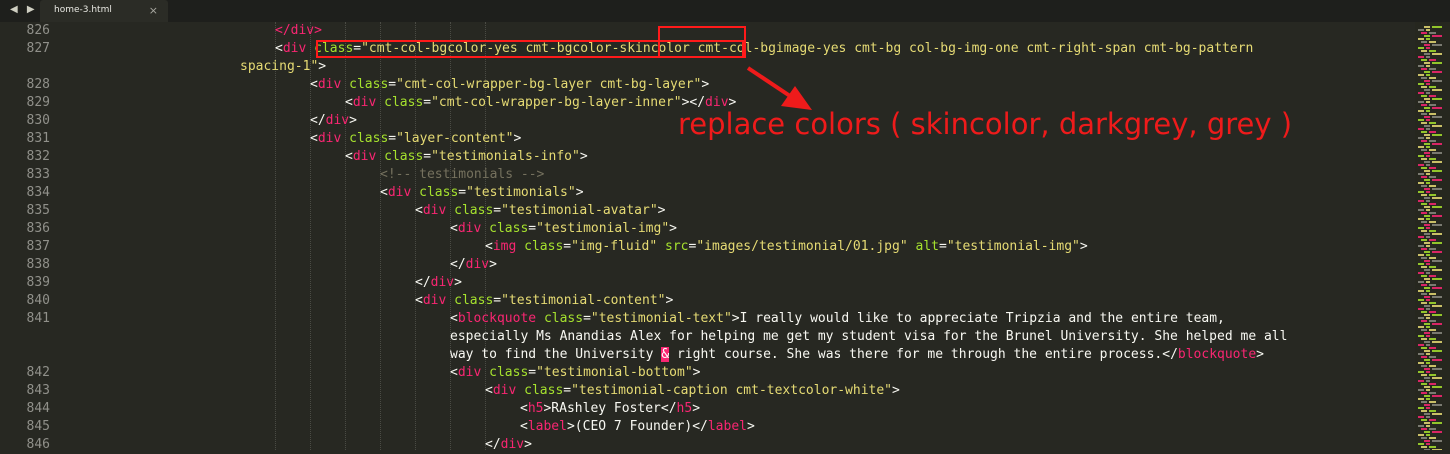  Describe the element at coordinates (637, 426) in the screenshot. I see `code-token: >(CEO 7 Founder)</` at that location.